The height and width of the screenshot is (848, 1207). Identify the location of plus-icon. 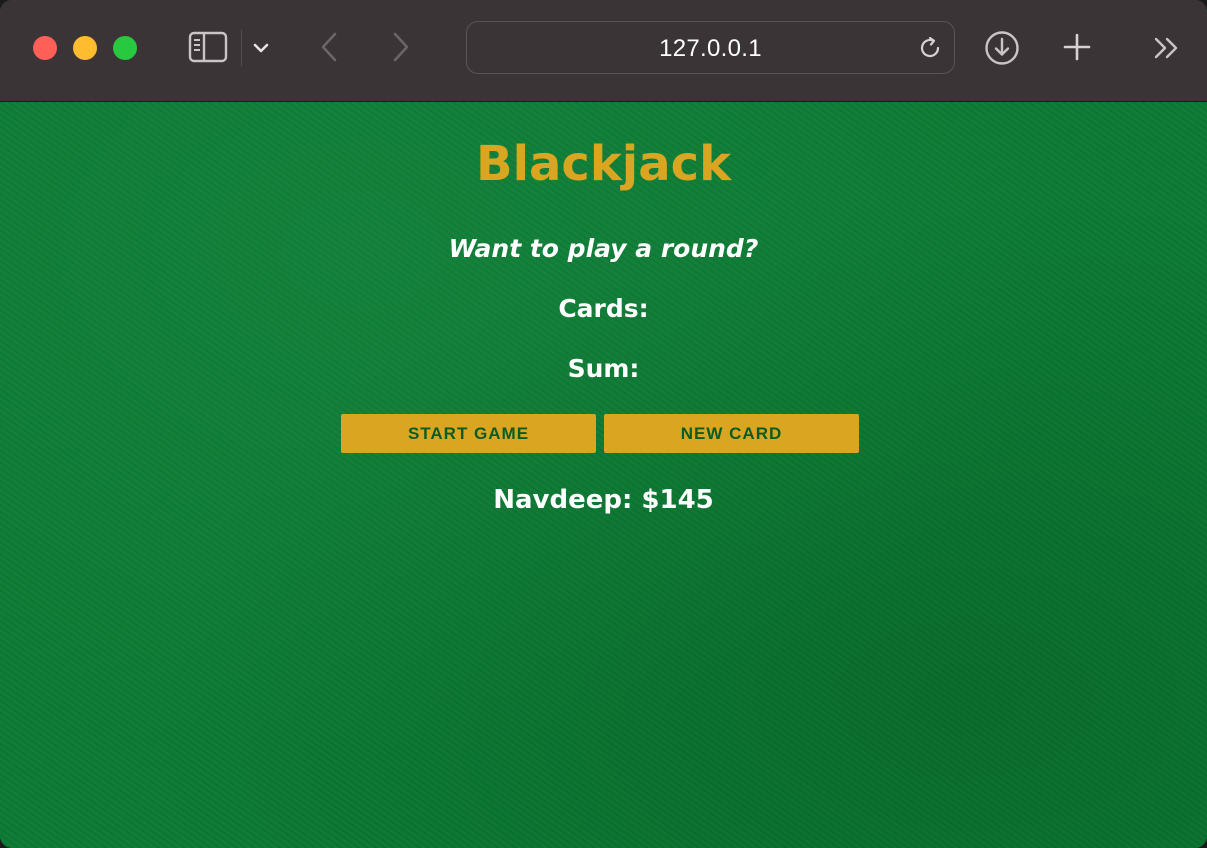
(1077, 47).